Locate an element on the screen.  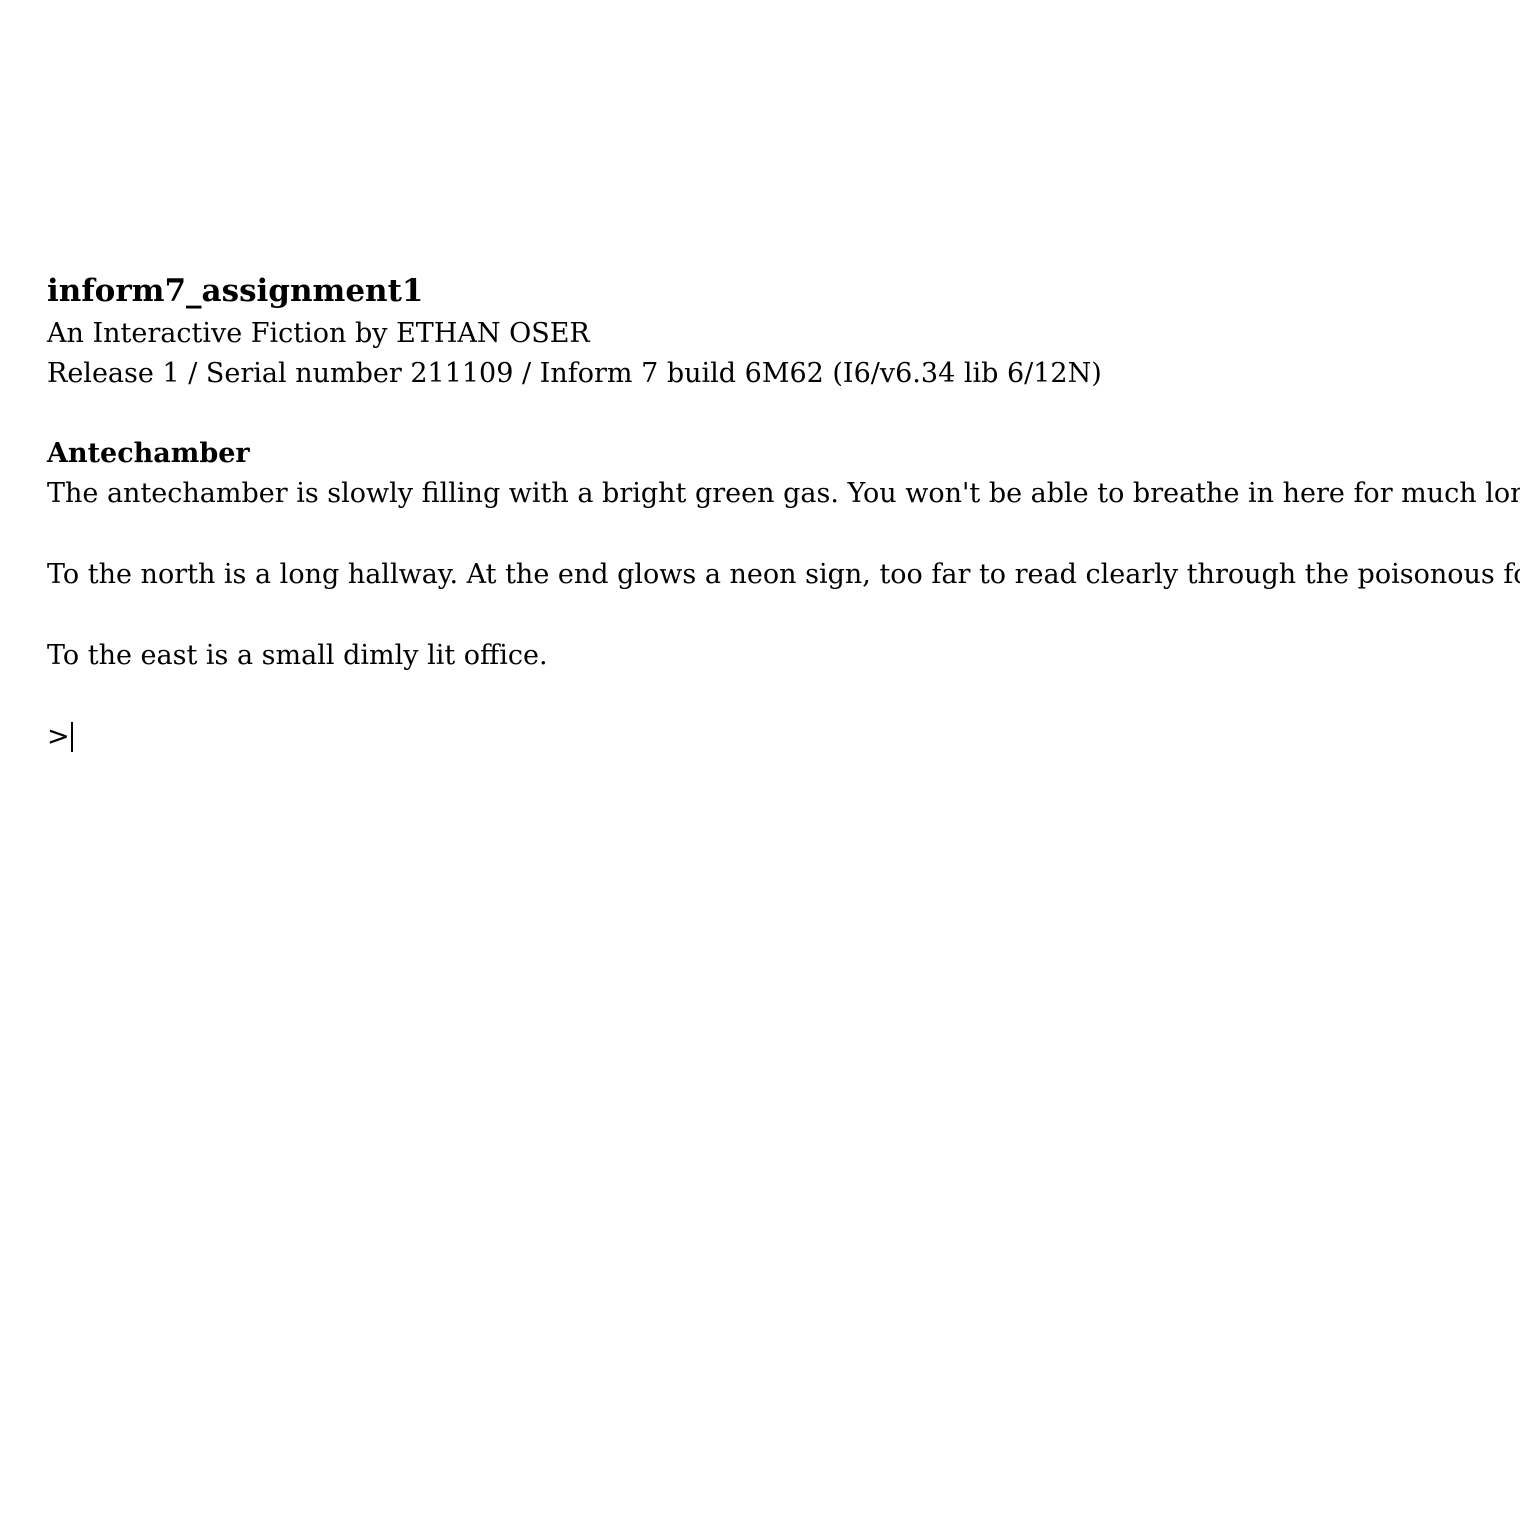
room-name: Antechamber is located at coordinates (148, 453).